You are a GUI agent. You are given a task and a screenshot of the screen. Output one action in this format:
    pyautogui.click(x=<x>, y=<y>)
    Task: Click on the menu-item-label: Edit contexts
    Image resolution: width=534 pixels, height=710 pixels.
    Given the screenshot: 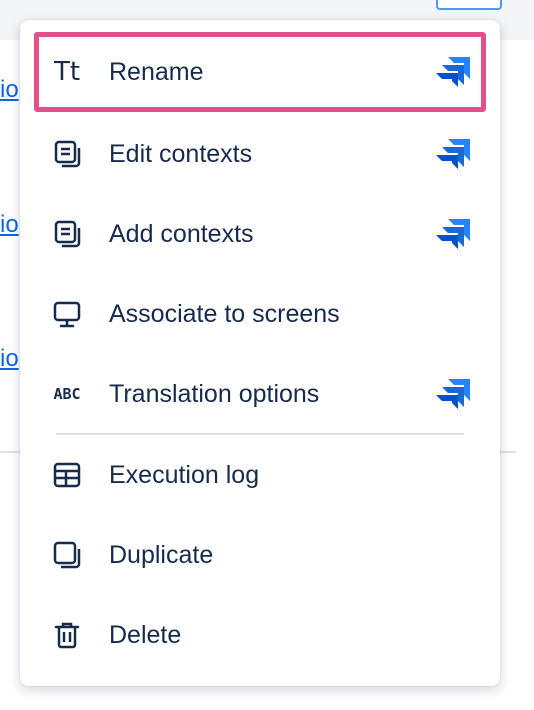 What is the action you would take?
    pyautogui.click(x=181, y=153)
    